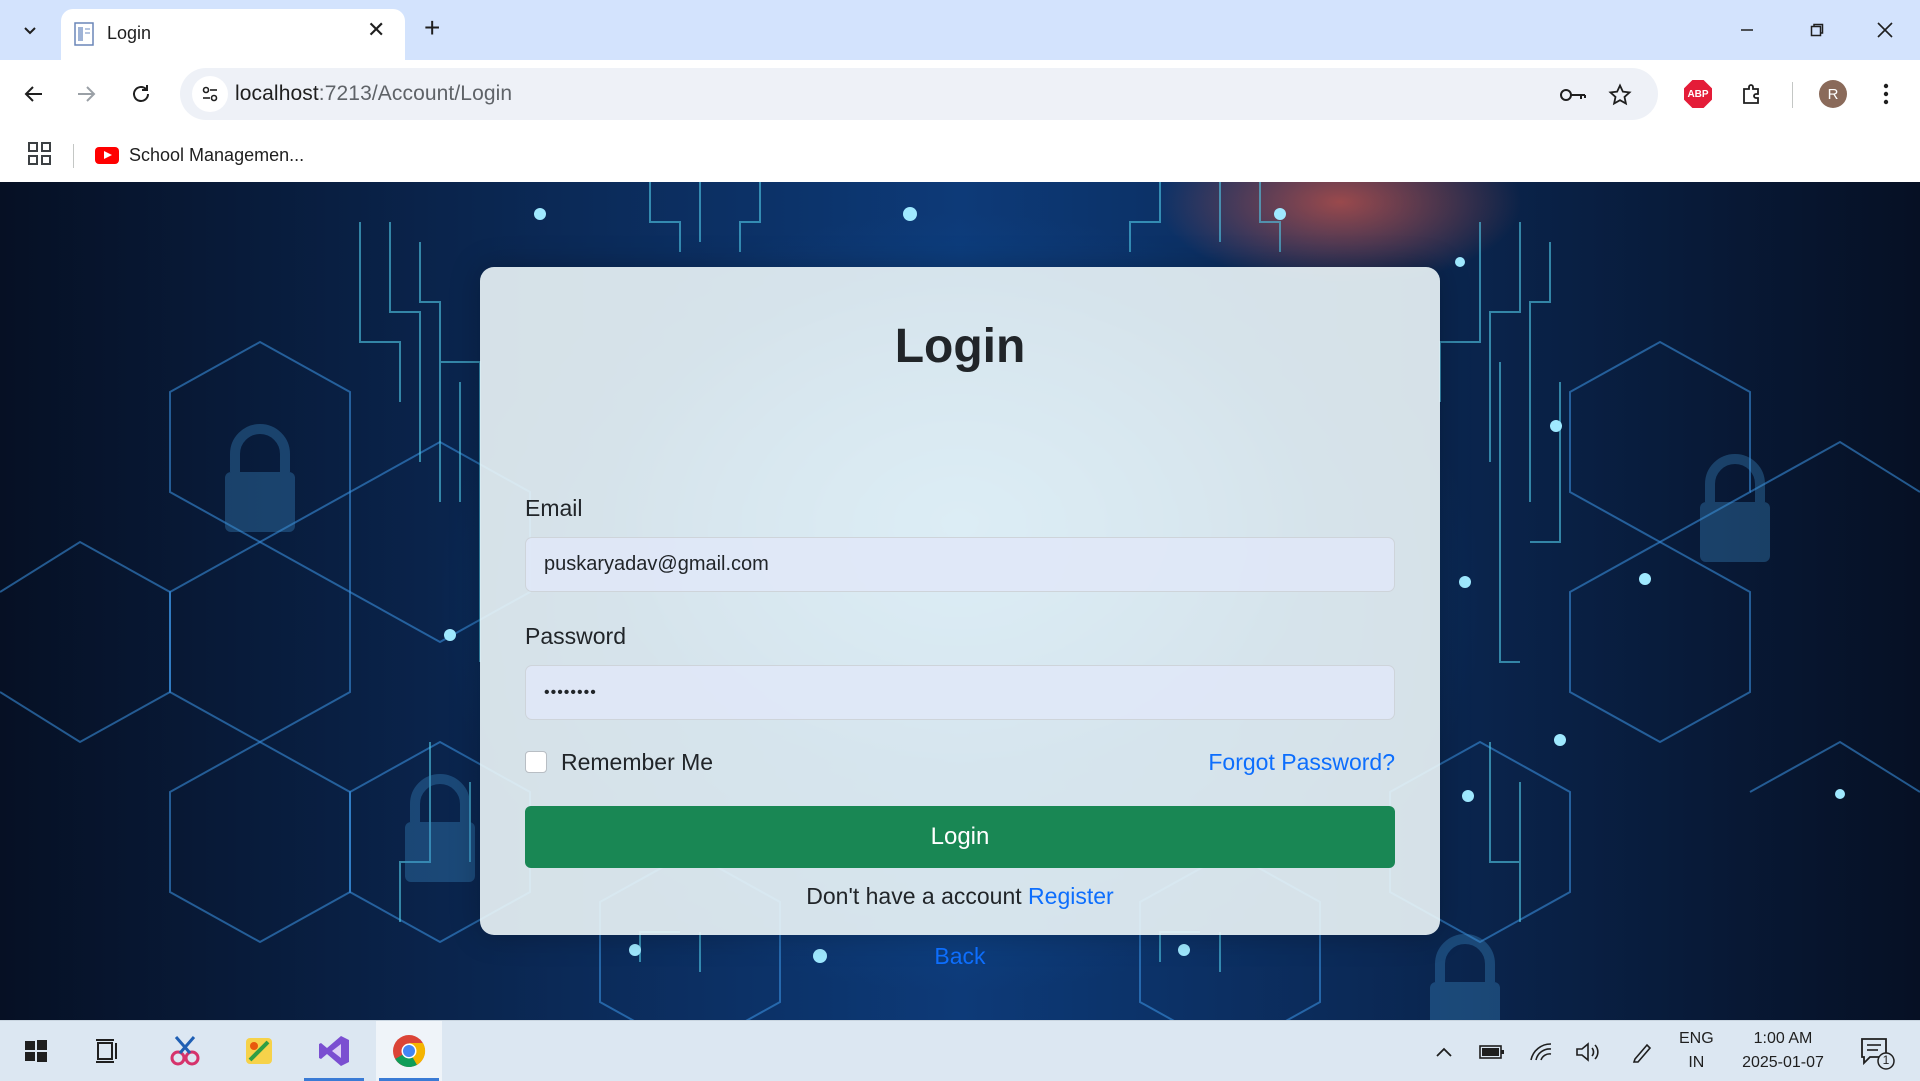 The image size is (1920, 1081). Describe the element at coordinates (376, 30) in the screenshot. I see `tab-close-icon: ✕` at that location.